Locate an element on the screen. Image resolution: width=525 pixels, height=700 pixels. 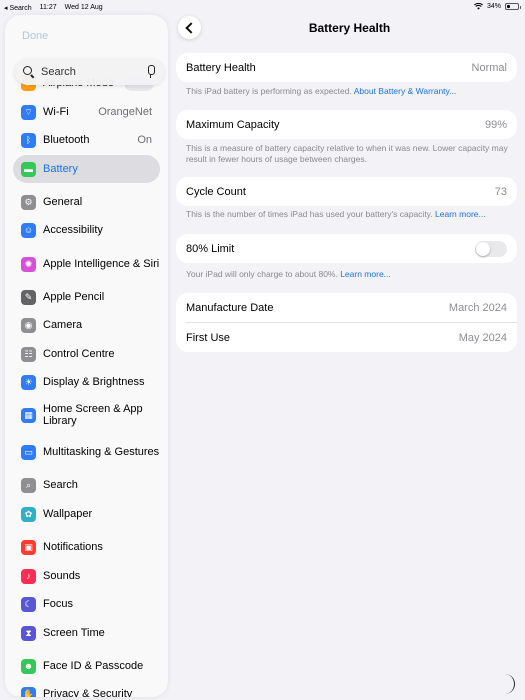
sidebar-item-home-screen-and-app-library: ▦ Home Screen & App Library is located at coordinates (86, 415).